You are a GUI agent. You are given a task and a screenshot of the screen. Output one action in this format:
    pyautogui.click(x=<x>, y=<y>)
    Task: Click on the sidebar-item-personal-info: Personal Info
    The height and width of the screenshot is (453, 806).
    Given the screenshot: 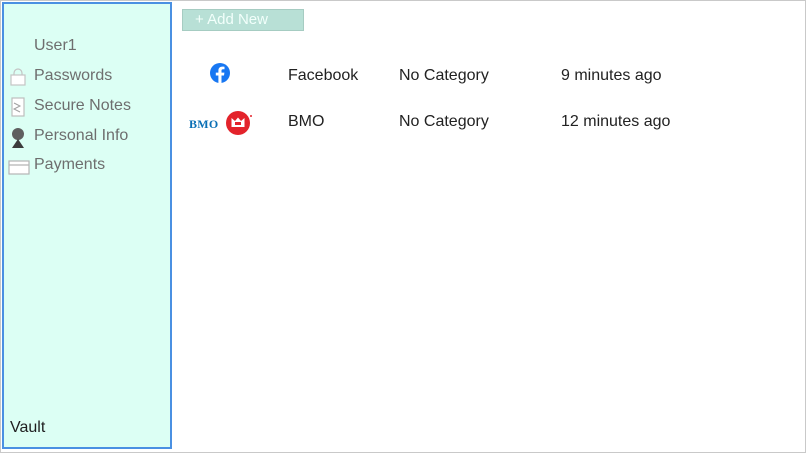 What is the action you would take?
    pyautogui.click(x=86, y=137)
    